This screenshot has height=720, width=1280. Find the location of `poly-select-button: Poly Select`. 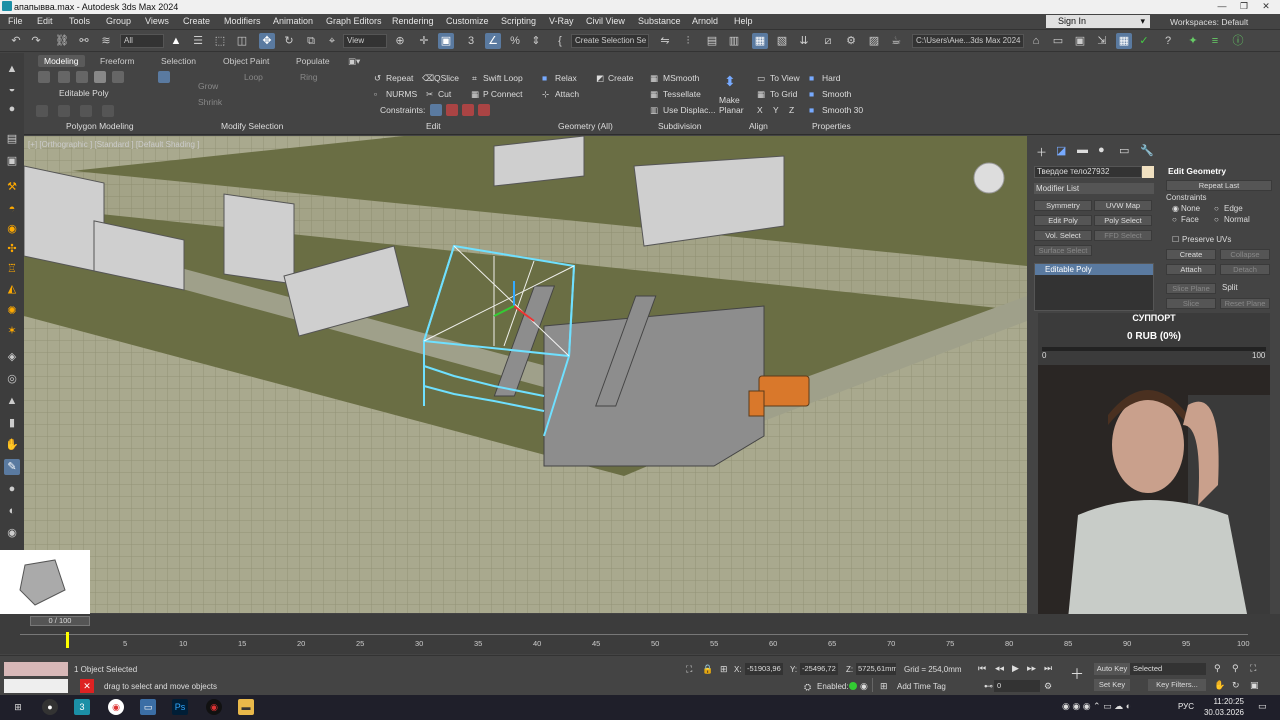

poly-select-button: Poly Select is located at coordinates (1123, 220).